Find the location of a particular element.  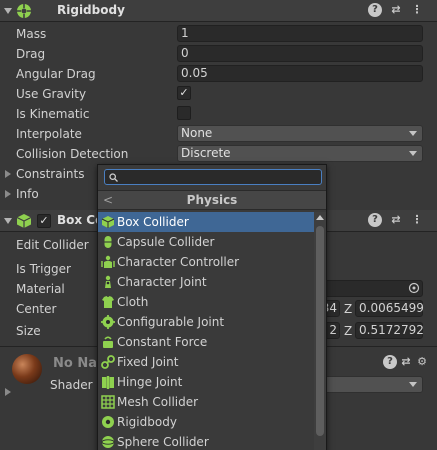

size-z-field: 0.5172792 is located at coordinates (389, 330).